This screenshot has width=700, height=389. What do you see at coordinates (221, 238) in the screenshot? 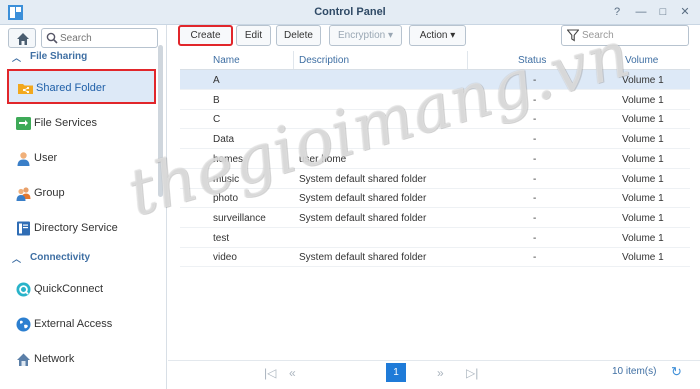
I see `cell-name: test` at bounding box center [221, 238].